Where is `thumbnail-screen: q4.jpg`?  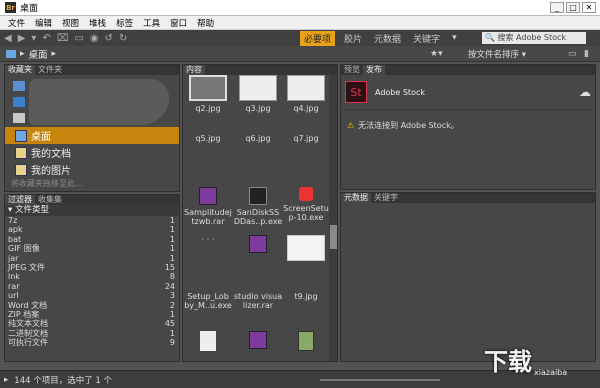 thumbnail-screen: q4.jpg is located at coordinates (306, 94).